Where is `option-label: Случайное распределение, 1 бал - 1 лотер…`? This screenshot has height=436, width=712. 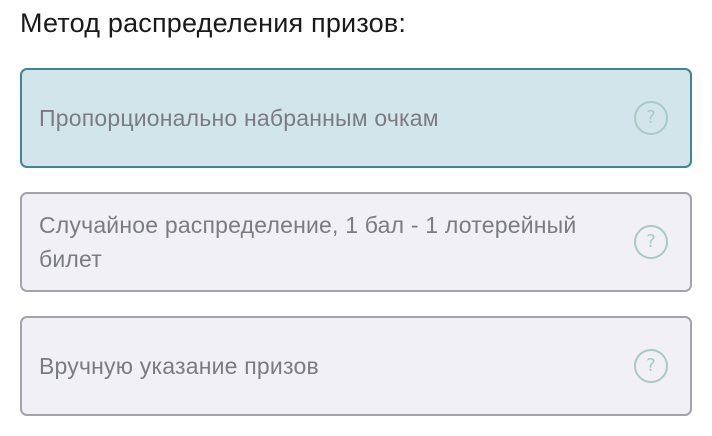
option-label: Случайное распределение, 1 бал - 1 лотер… is located at coordinates (308, 242).